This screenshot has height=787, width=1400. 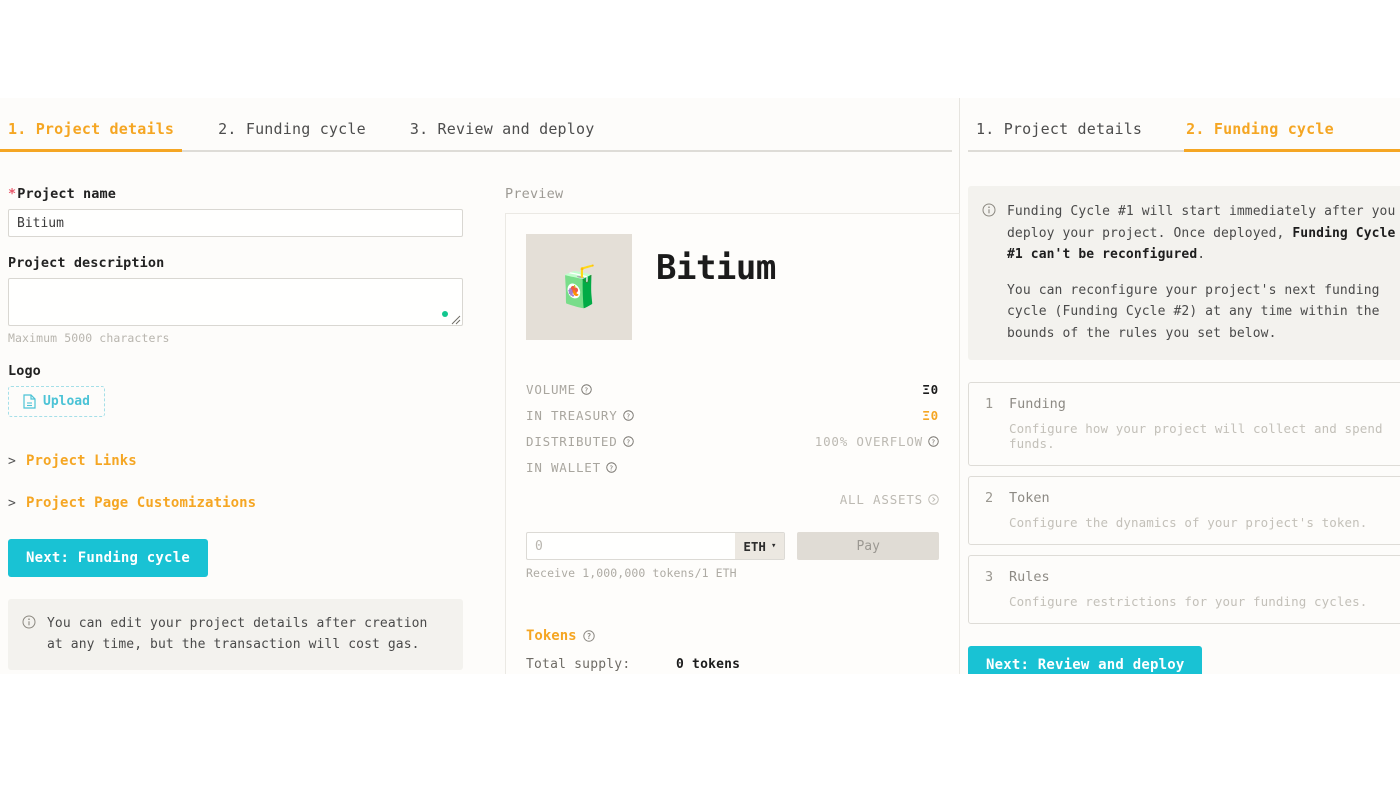 I want to click on next-funding-cycle-button: Next: Funding cycle, so click(x=108, y=558).